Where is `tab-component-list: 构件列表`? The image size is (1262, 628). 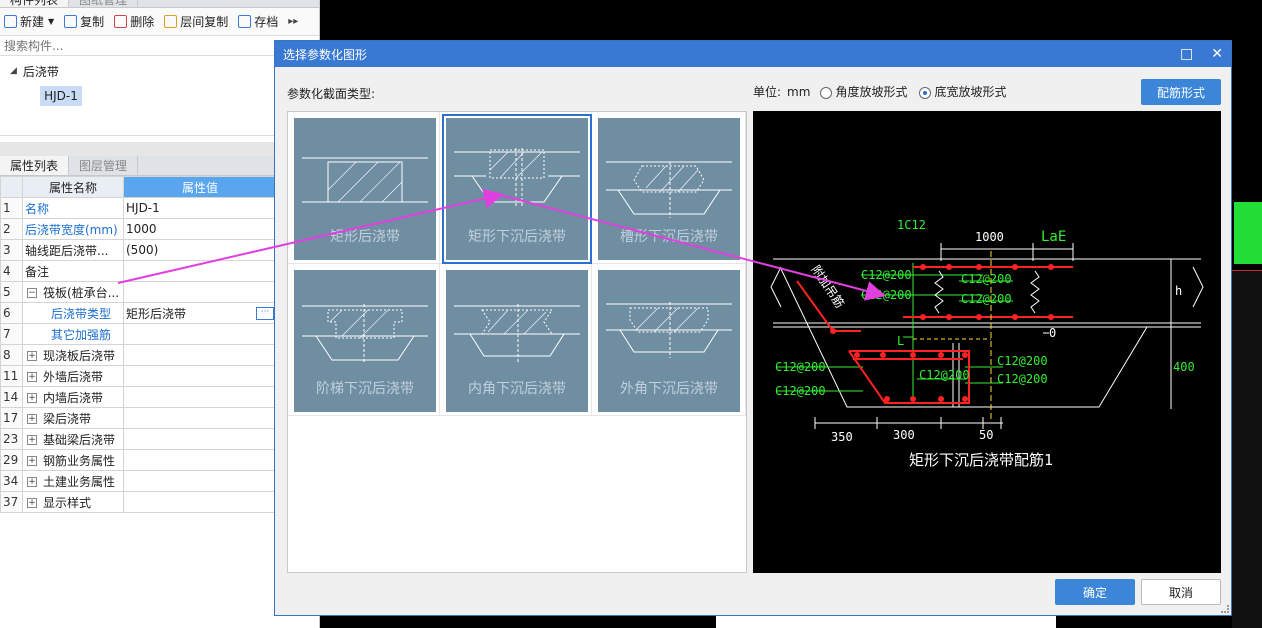
tab-component-list: 构件列表 is located at coordinates (35, 3).